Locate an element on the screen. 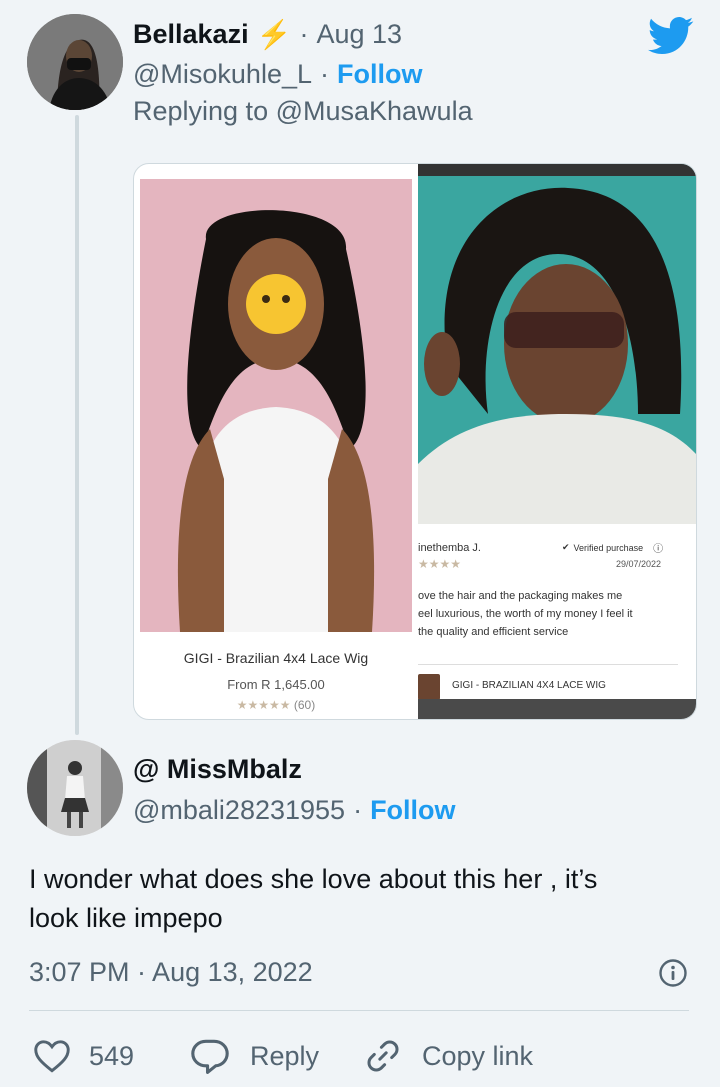 The image size is (720, 1087). product-rating-count: (60) is located at coordinates (304, 705).